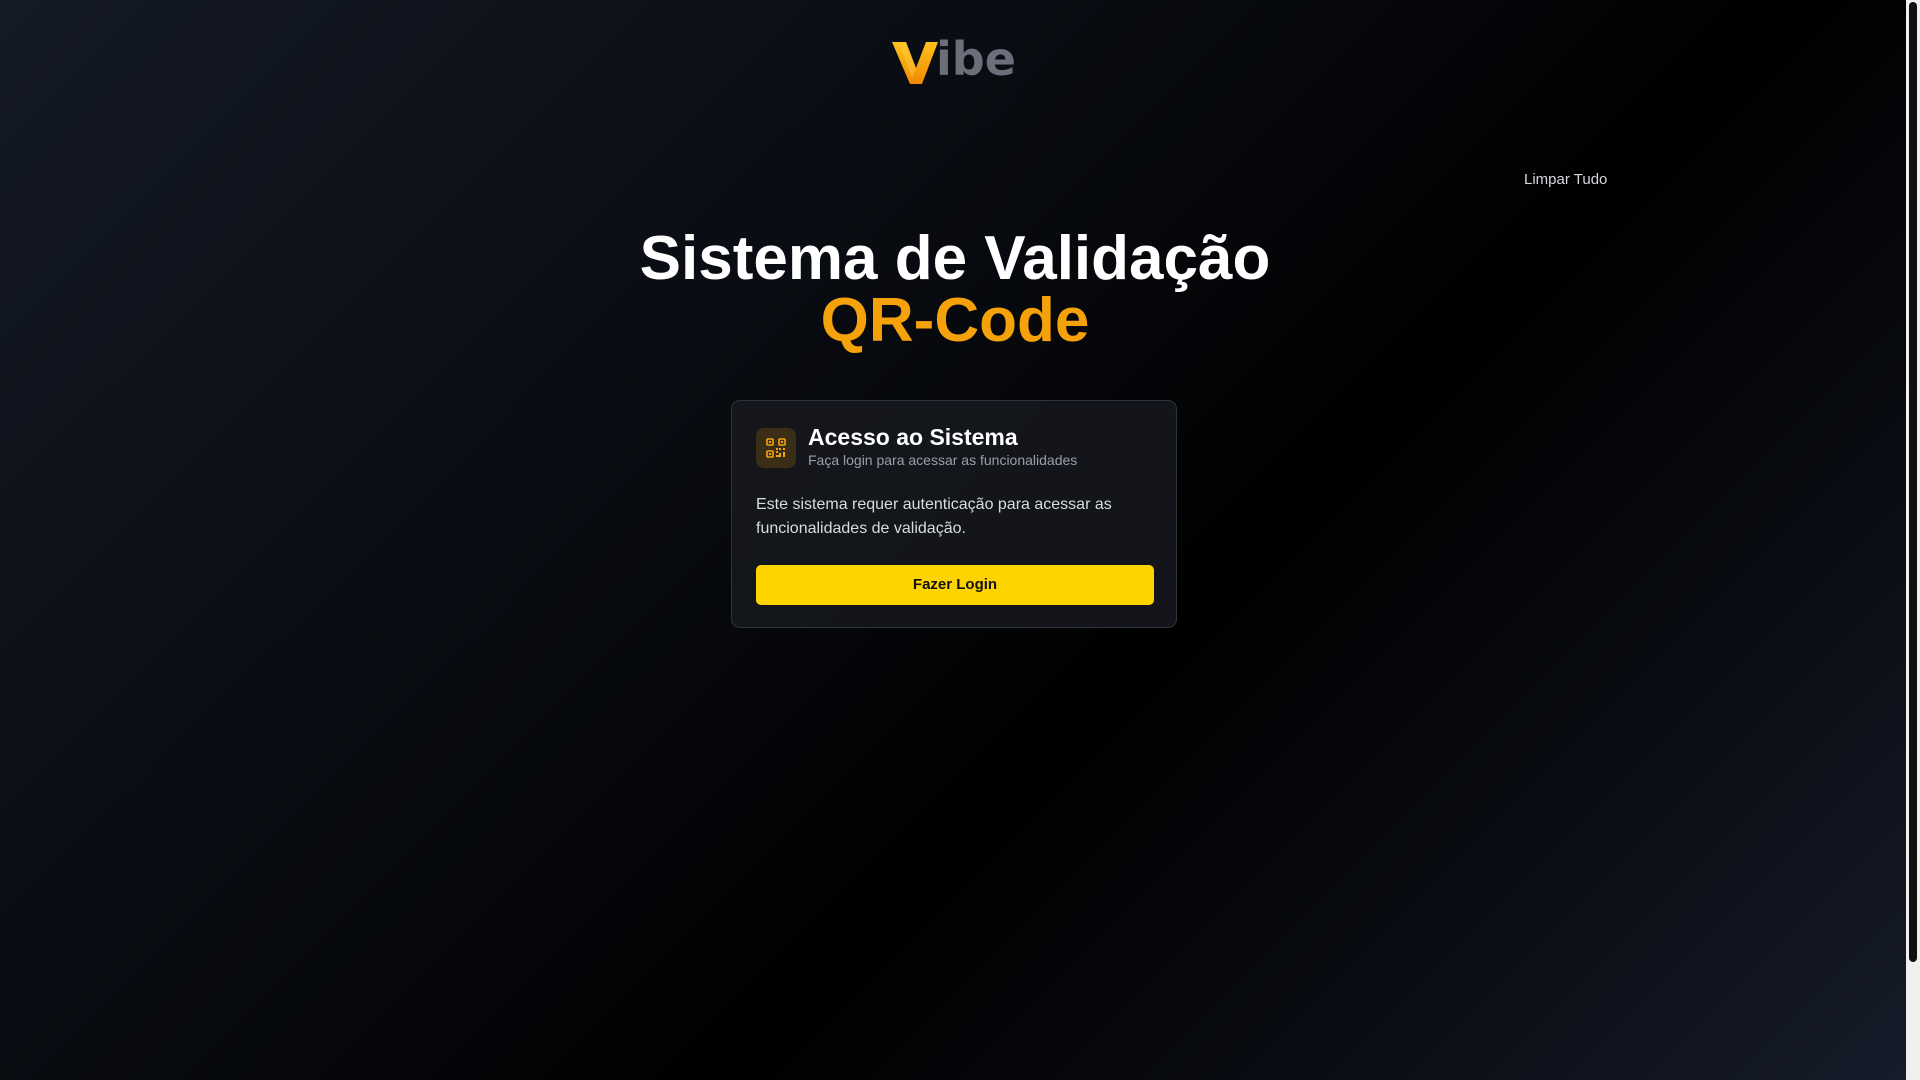  I want to click on scrollbar-thumb, so click(1913, 482).